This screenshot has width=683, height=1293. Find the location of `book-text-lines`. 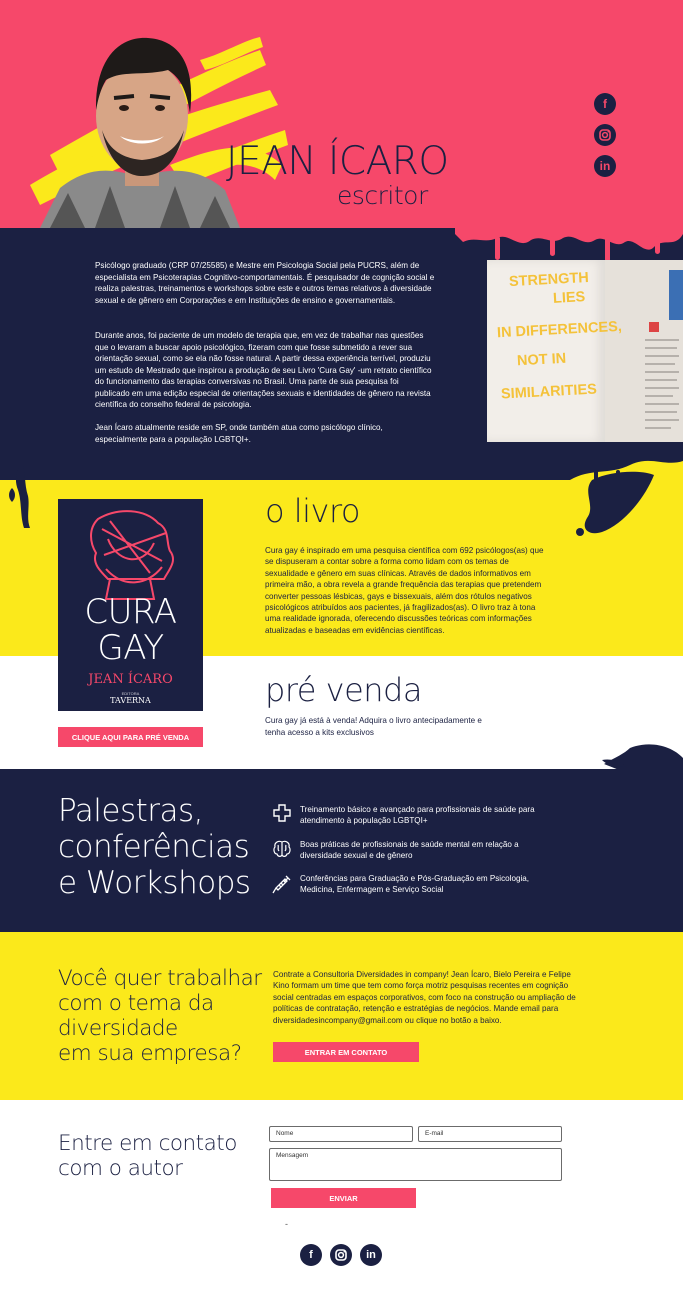

book-text-lines is located at coordinates (662, 375).